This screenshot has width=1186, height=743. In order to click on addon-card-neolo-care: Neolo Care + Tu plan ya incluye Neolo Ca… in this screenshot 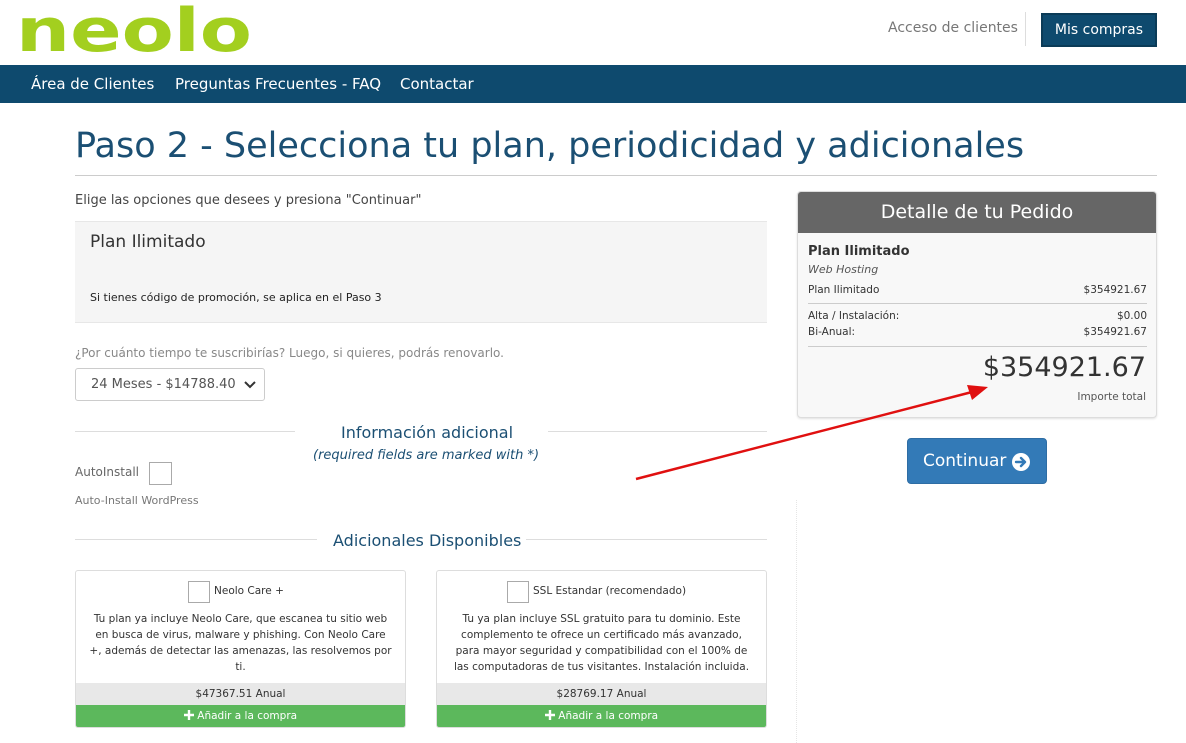, I will do `click(240, 649)`.